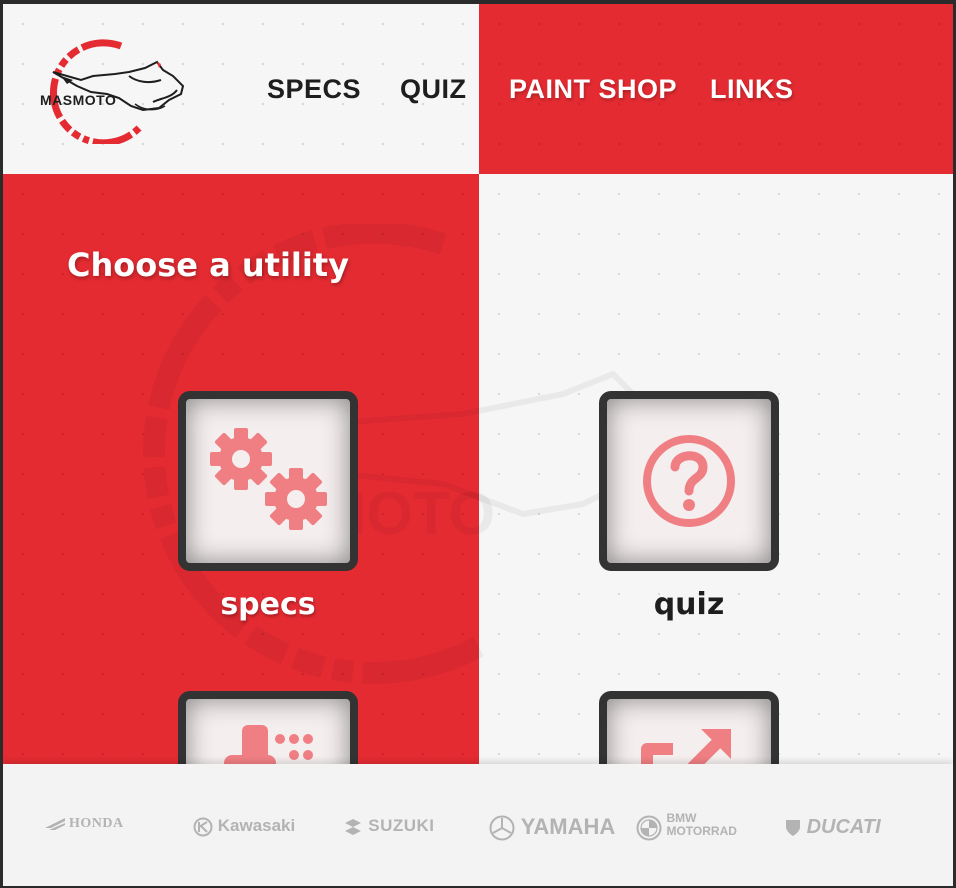  I want to click on suzuki-s-icon, so click(353, 826).